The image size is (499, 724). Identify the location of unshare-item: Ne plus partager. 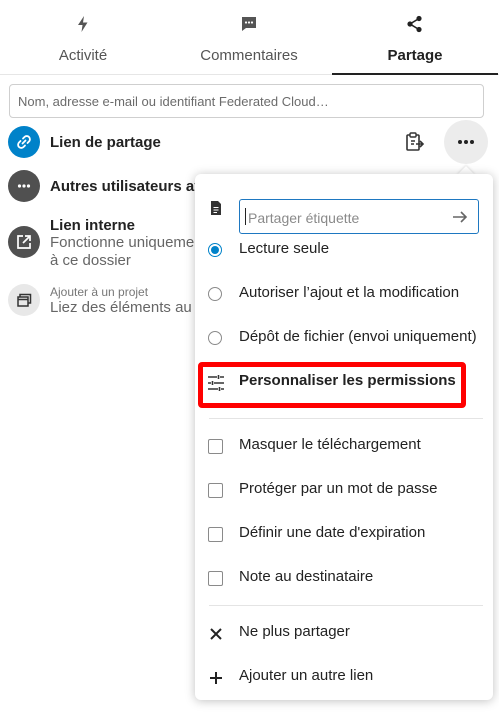
(344, 633).